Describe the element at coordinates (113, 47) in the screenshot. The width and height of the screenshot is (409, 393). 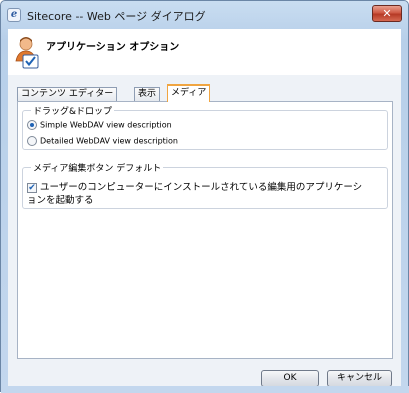
I see `dialog-heading: アプリケーション オプション` at that location.